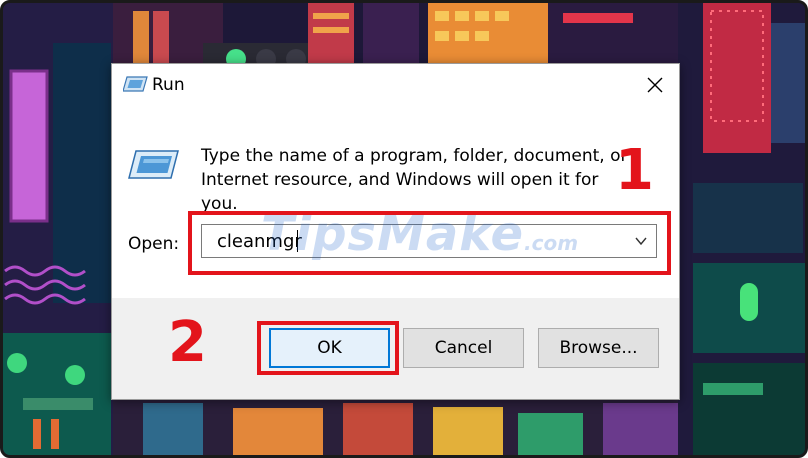  I want to click on close-button, so click(655, 85).